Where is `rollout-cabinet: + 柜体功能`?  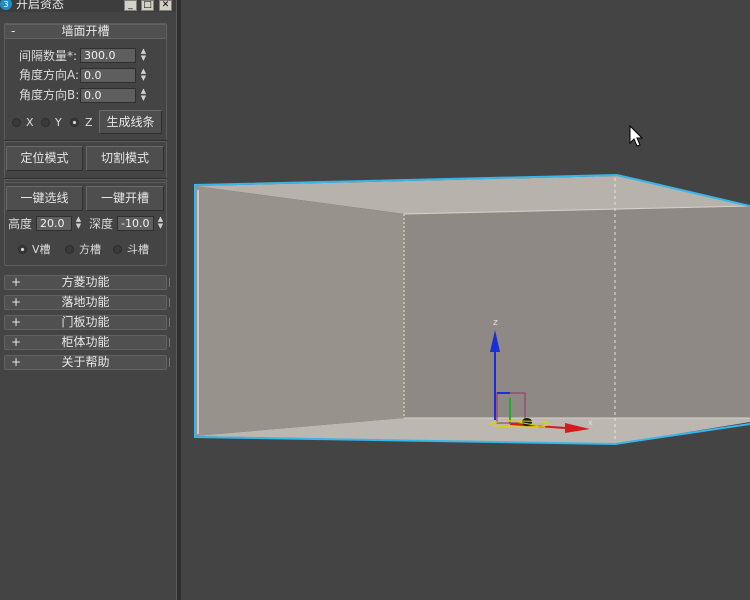
rollout-cabinet: + 柜体功能 is located at coordinates (87, 342).